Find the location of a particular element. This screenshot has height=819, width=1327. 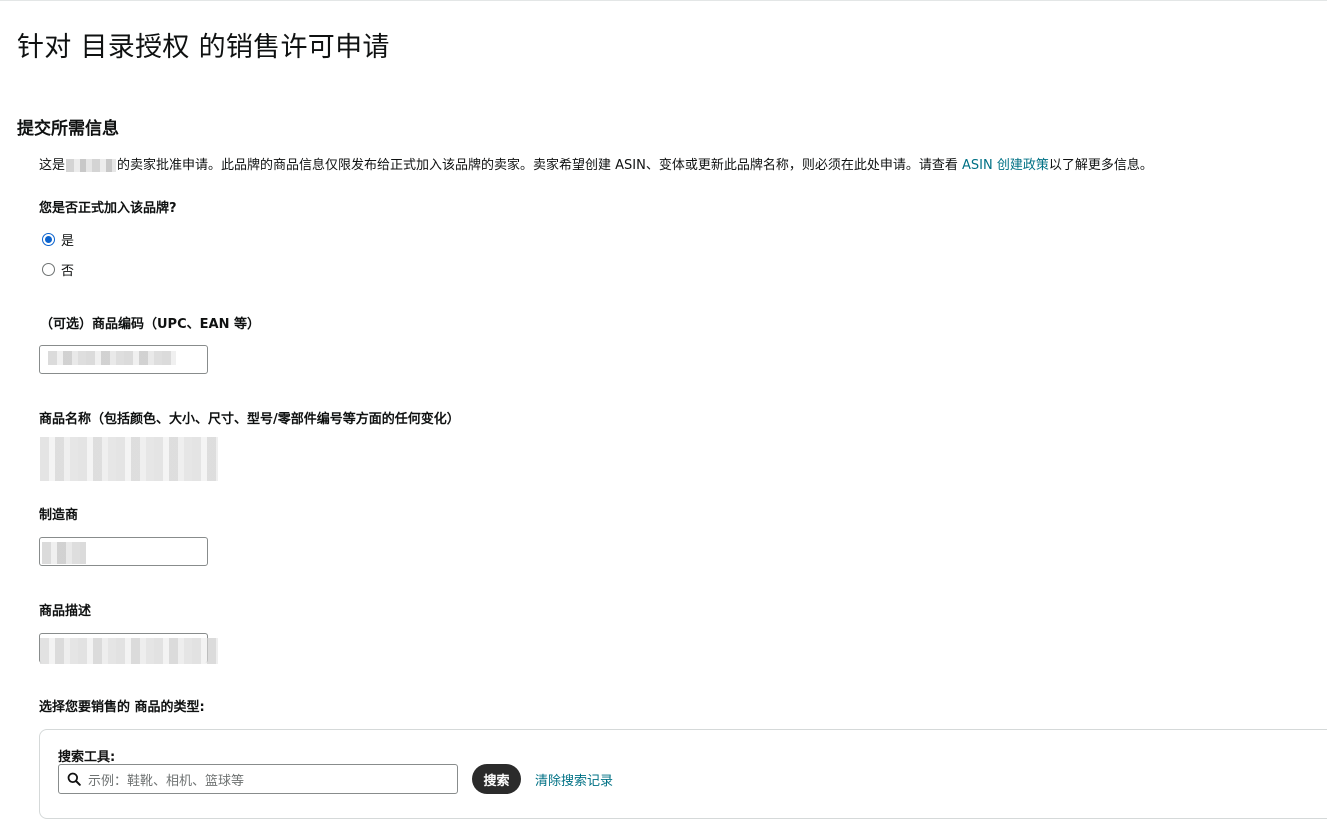

product-code-input is located at coordinates (123, 359).